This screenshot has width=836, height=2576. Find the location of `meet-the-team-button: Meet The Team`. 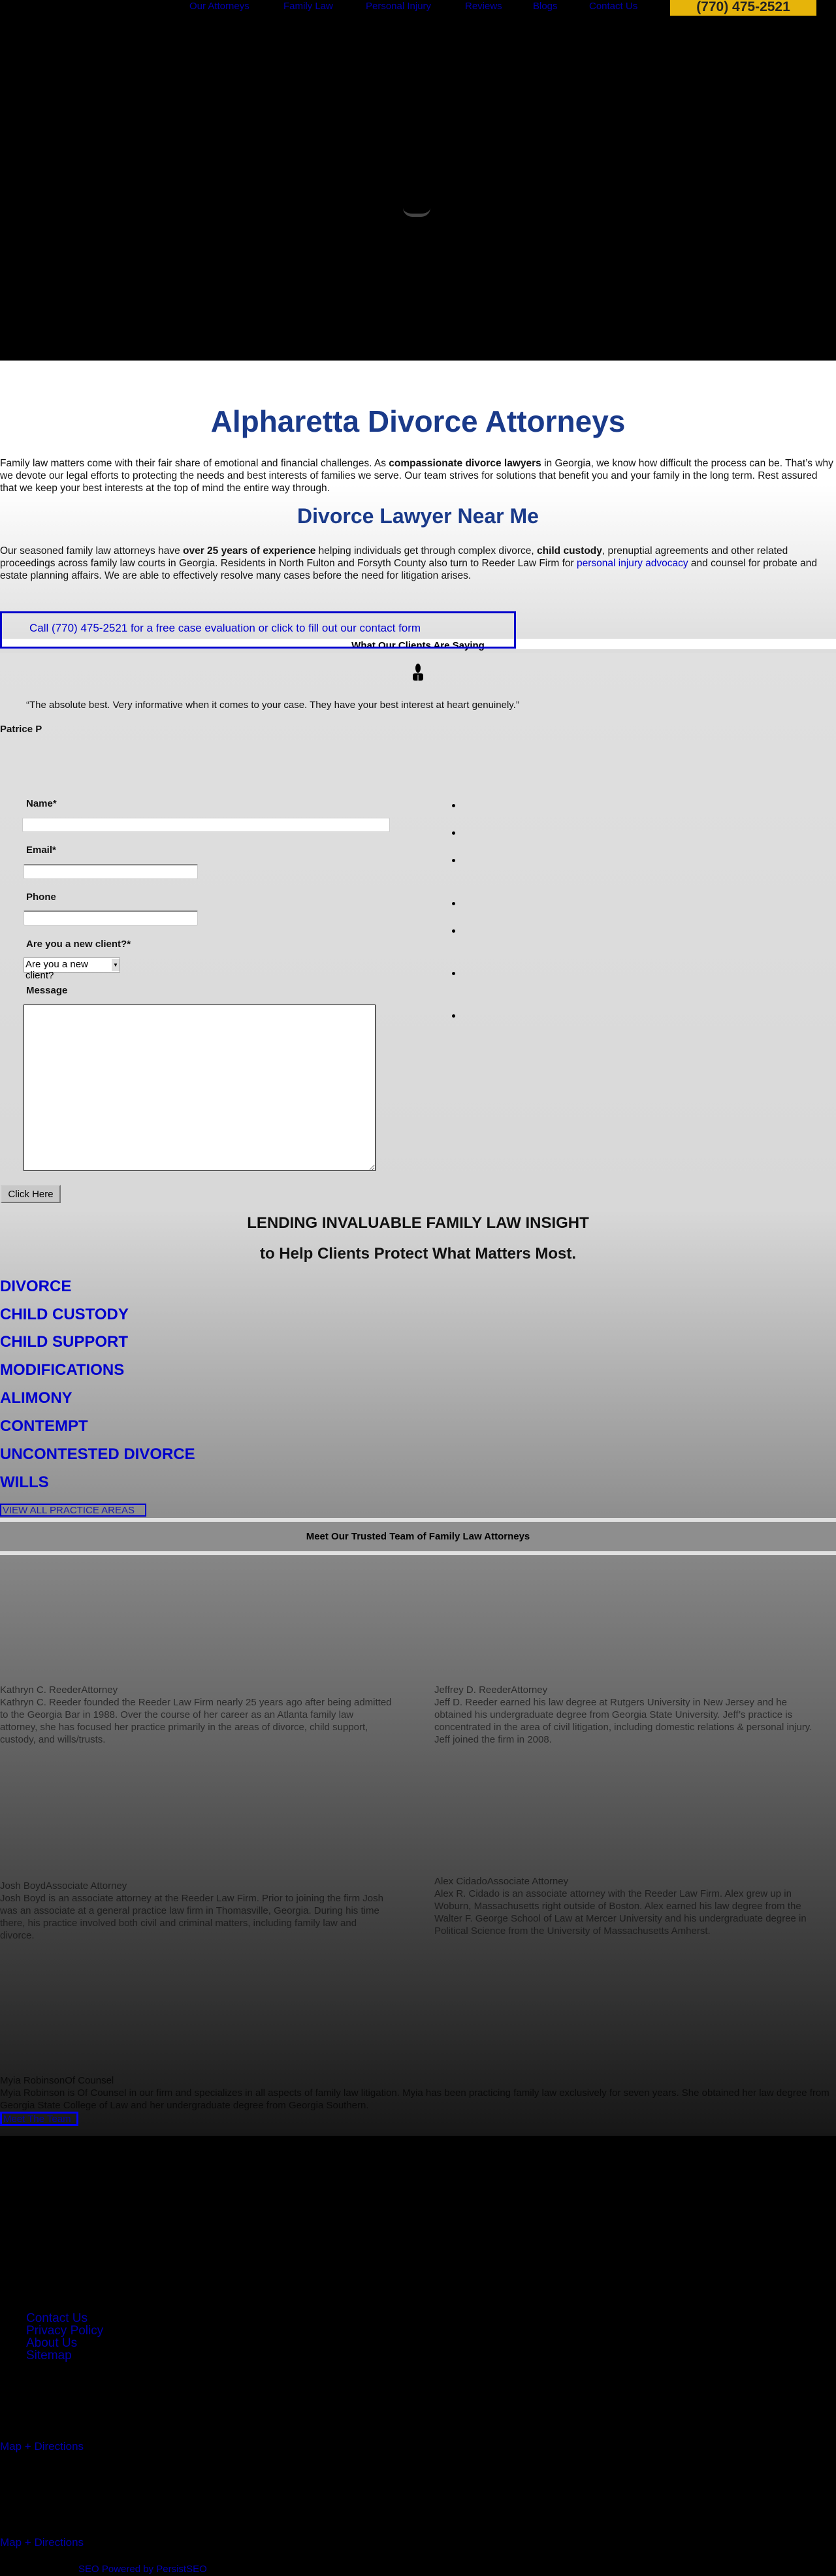

meet-the-team-button: Meet The Team is located at coordinates (39, 2119).